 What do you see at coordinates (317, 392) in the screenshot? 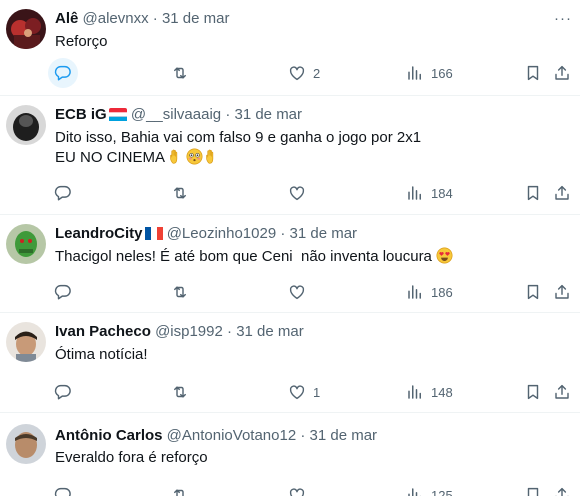
I see `like-count: 1` at bounding box center [317, 392].